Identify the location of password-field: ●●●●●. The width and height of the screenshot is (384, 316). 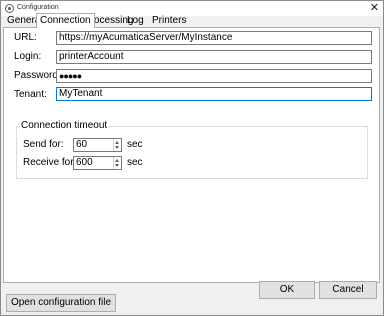
(214, 76).